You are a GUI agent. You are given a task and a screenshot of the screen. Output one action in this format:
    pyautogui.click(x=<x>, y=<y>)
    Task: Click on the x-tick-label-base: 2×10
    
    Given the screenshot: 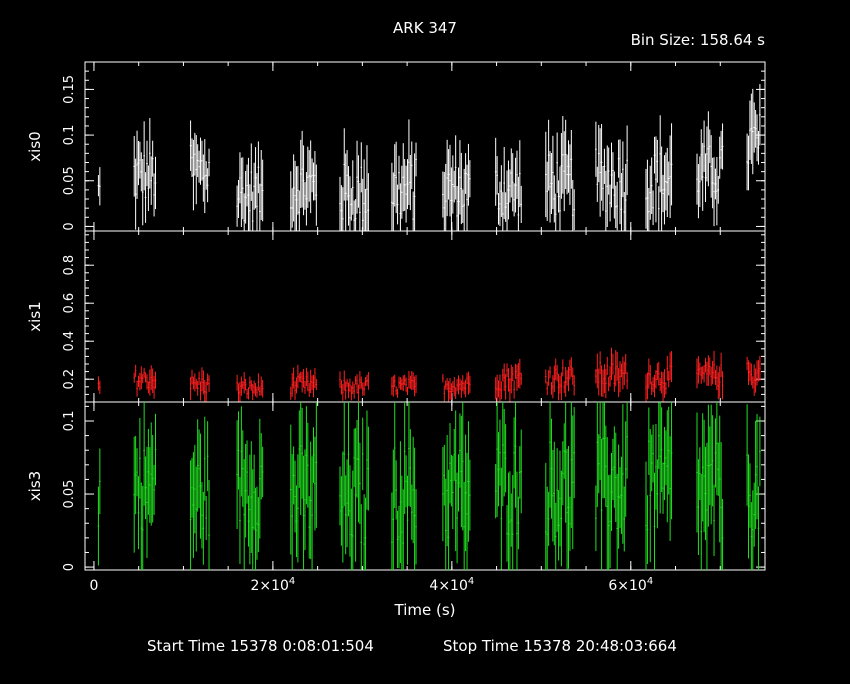 What is the action you would take?
    pyautogui.click(x=269, y=586)
    